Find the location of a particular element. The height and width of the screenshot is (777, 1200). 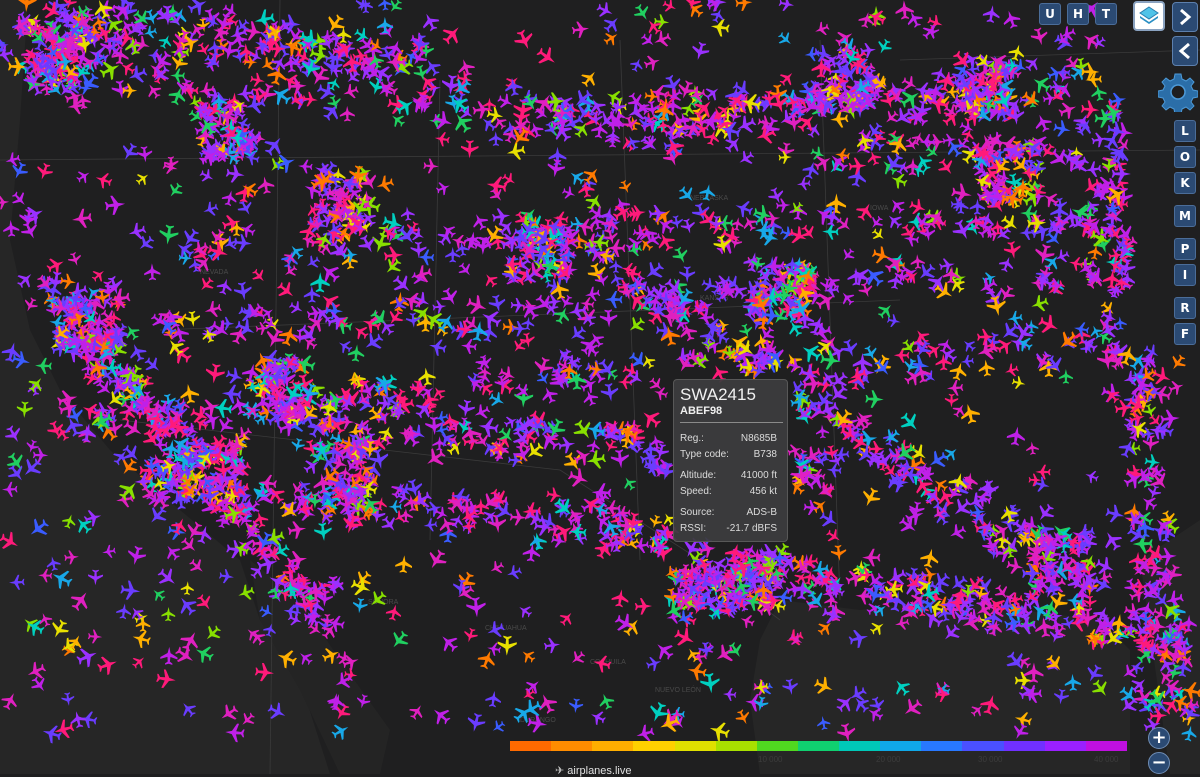

button-l: L is located at coordinates (1185, 131).